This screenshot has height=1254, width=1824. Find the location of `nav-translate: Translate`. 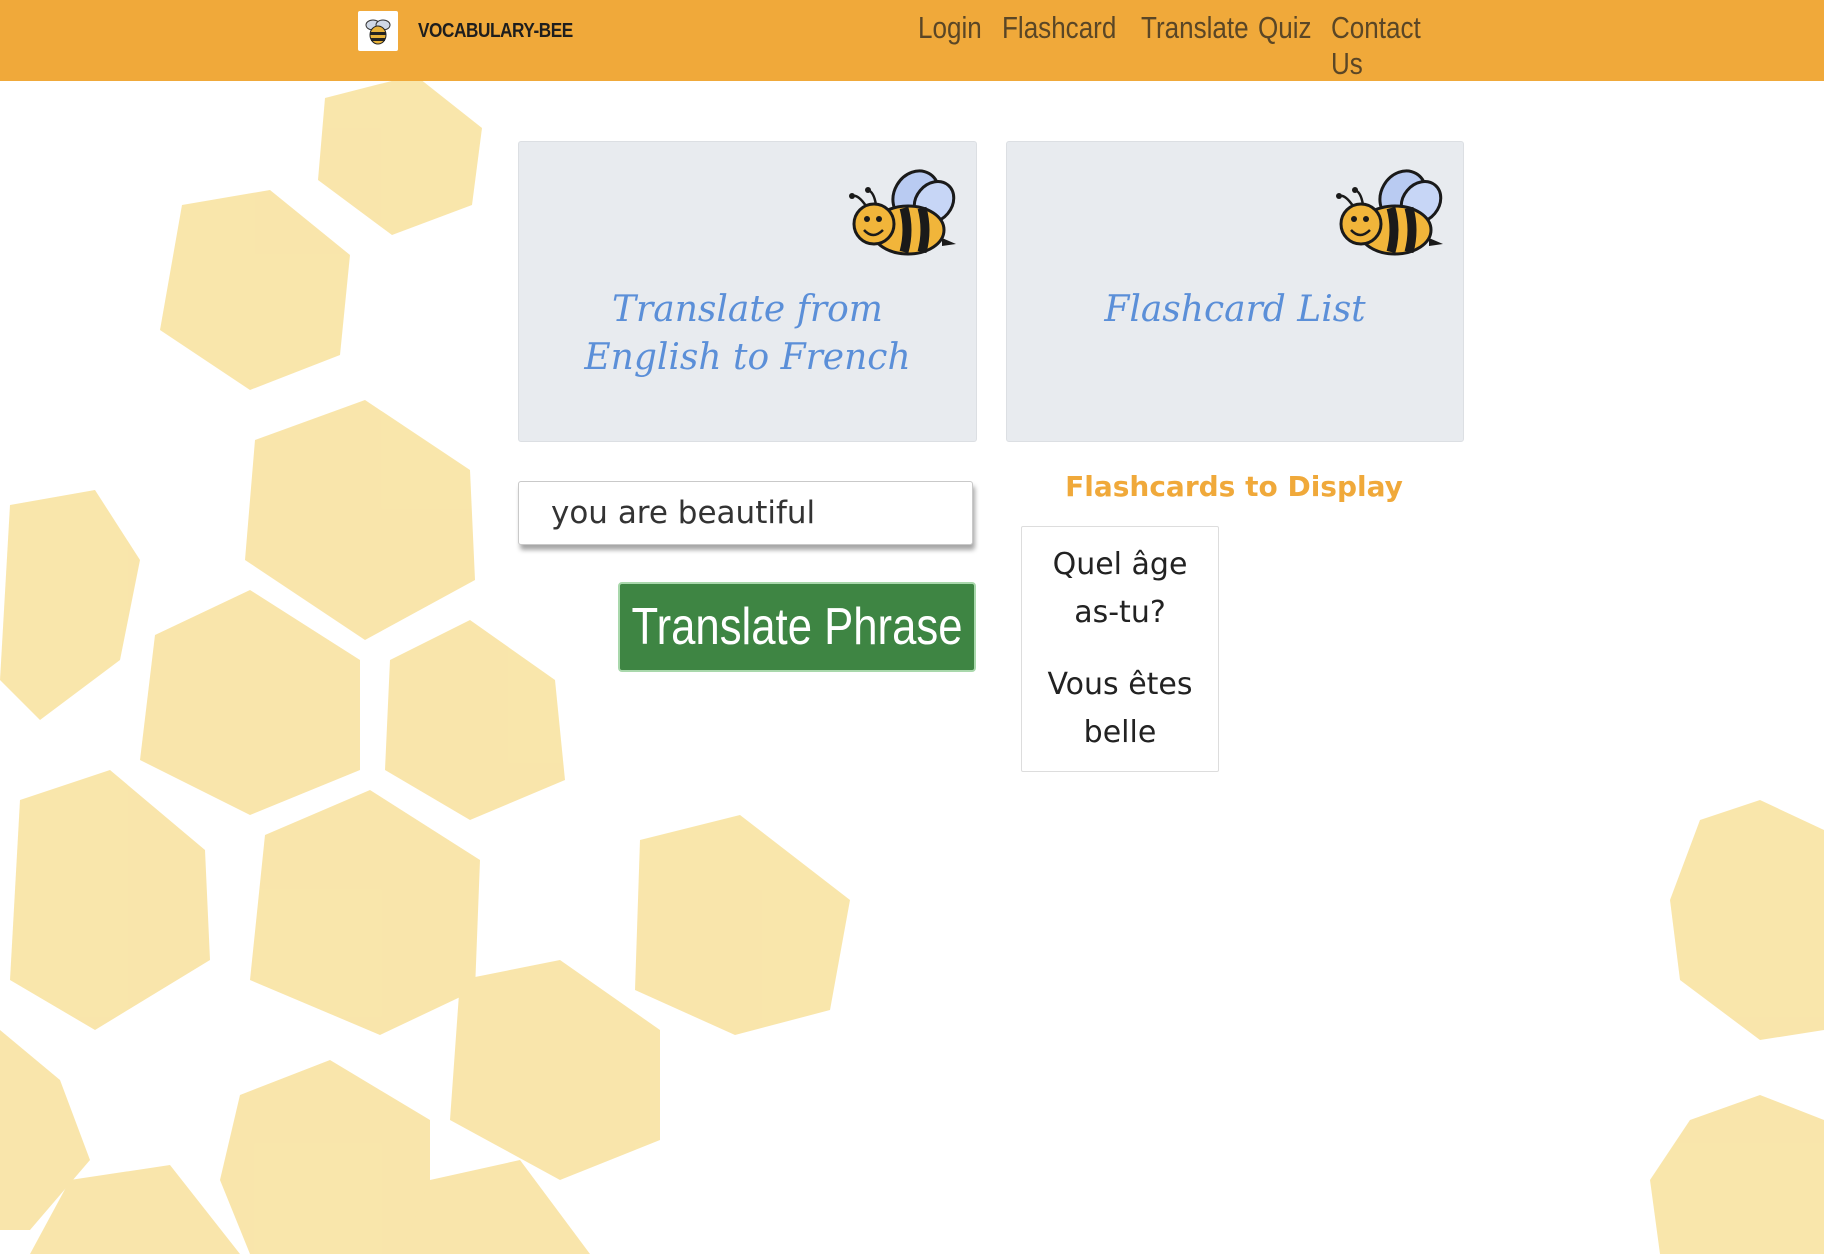

nav-translate: Translate is located at coordinates (1195, 46).